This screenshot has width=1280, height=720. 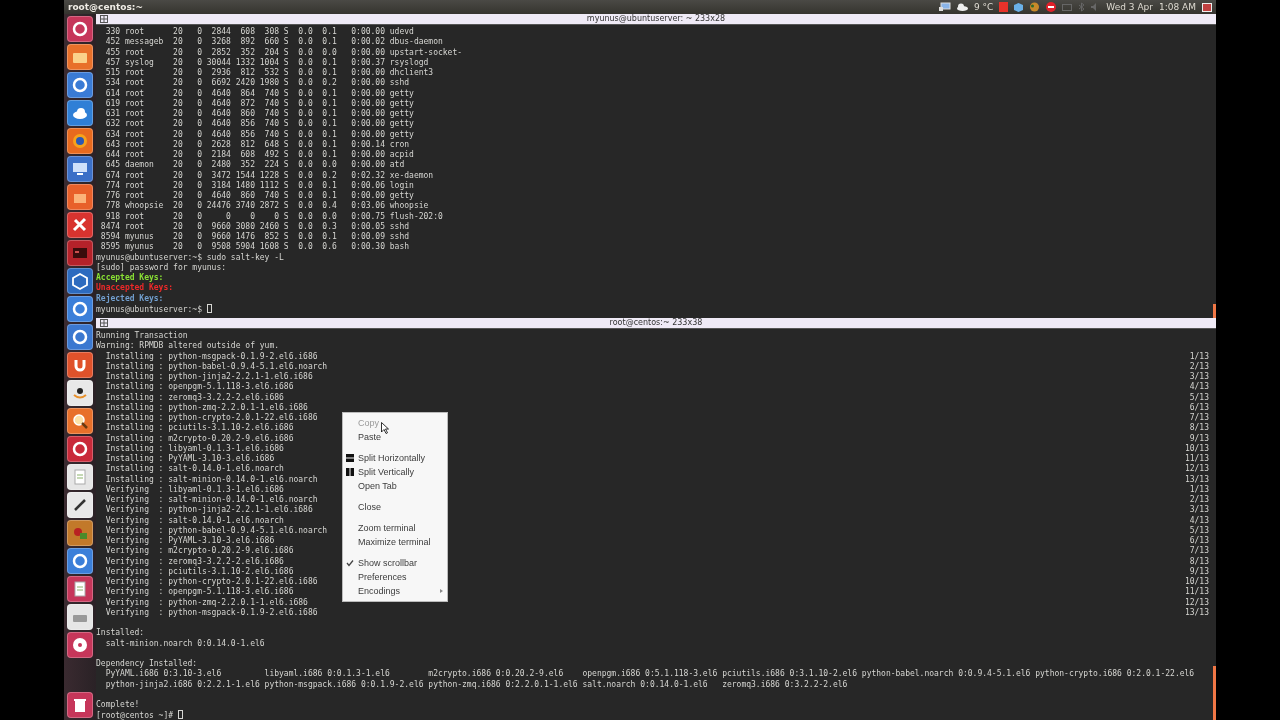 What do you see at coordinates (80, 505) in the screenshot?
I see `pen-icon` at bounding box center [80, 505].